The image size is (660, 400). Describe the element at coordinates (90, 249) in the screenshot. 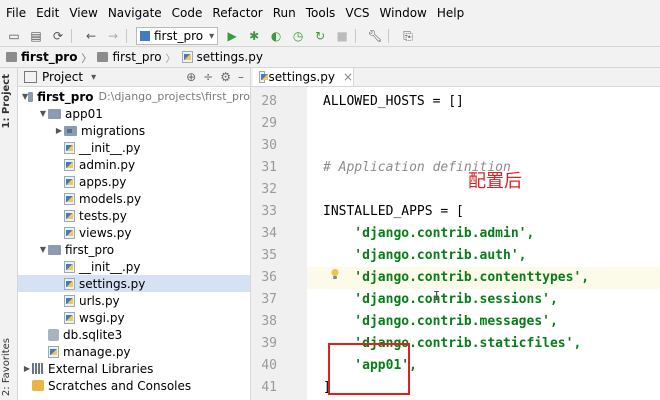

I see `tree-item-label: first_pro` at that location.